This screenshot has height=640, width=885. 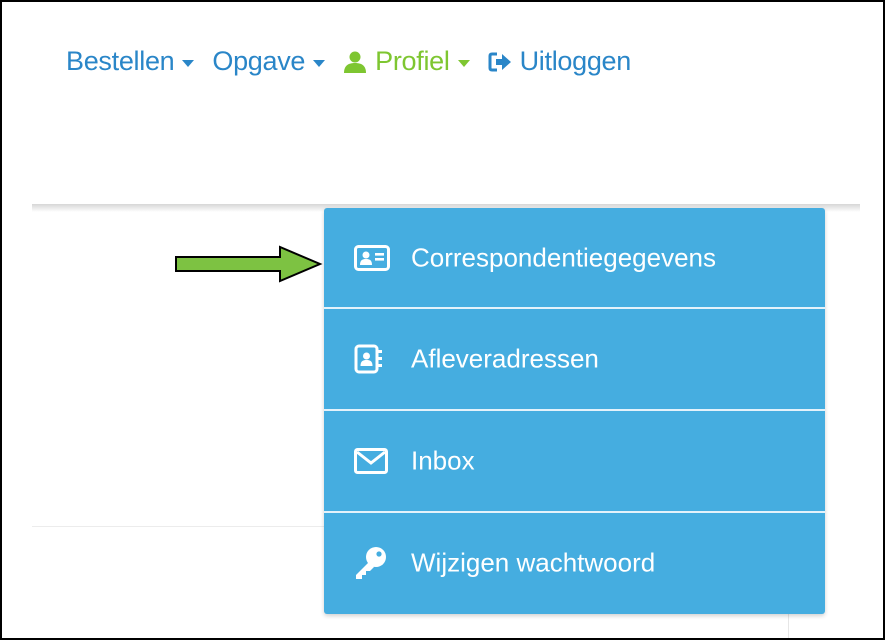 I want to click on nav-opgave: Opgave, so click(x=269, y=61).